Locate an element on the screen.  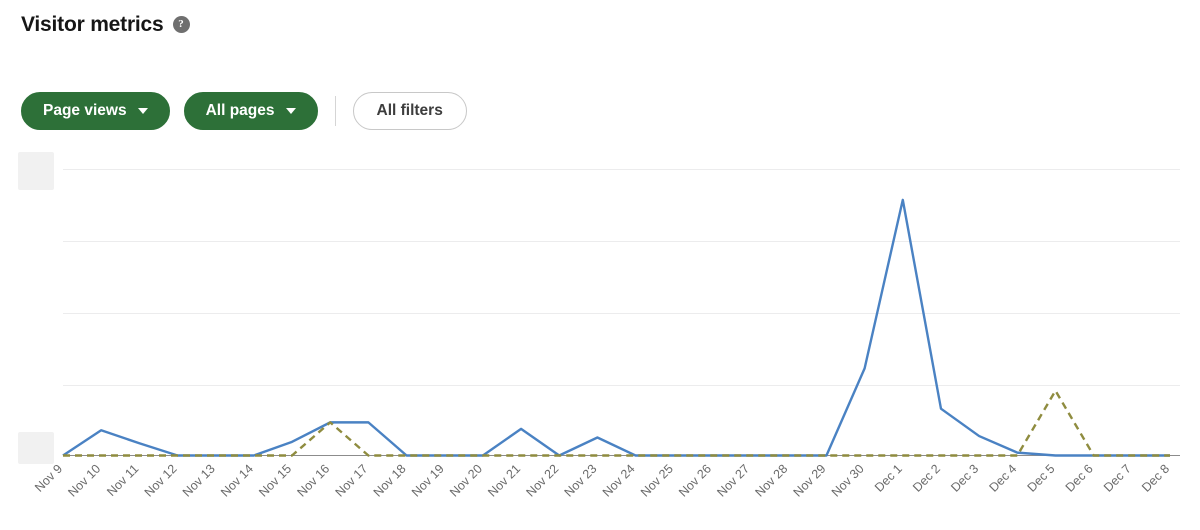
x-tick-label: Nov 16 is located at coordinates (313, 481).